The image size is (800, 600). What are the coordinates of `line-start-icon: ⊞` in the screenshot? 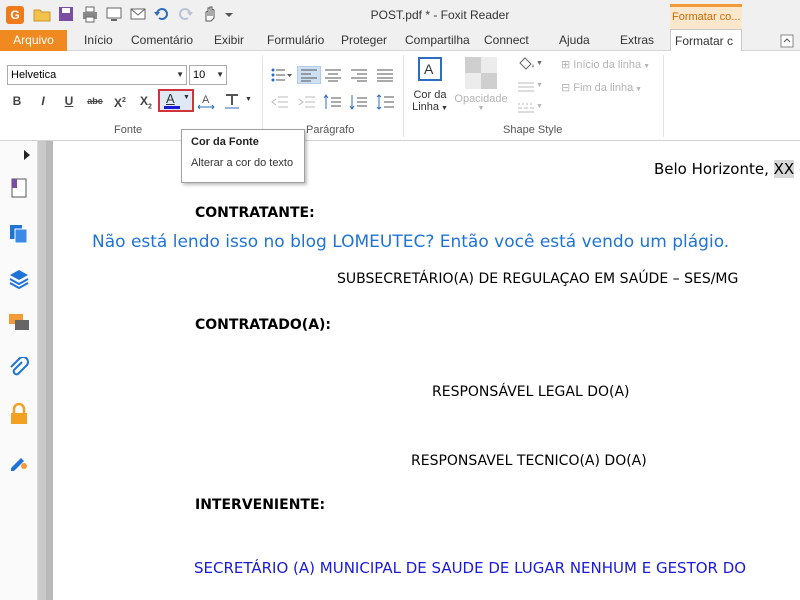 It's located at (567, 65).